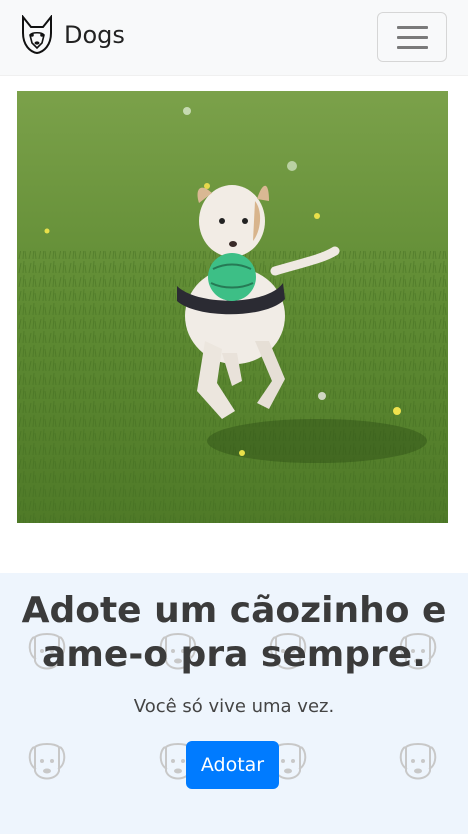 The width and height of the screenshot is (468, 834). Describe the element at coordinates (37, 35) in the screenshot. I see `husky-head-icon` at that location.